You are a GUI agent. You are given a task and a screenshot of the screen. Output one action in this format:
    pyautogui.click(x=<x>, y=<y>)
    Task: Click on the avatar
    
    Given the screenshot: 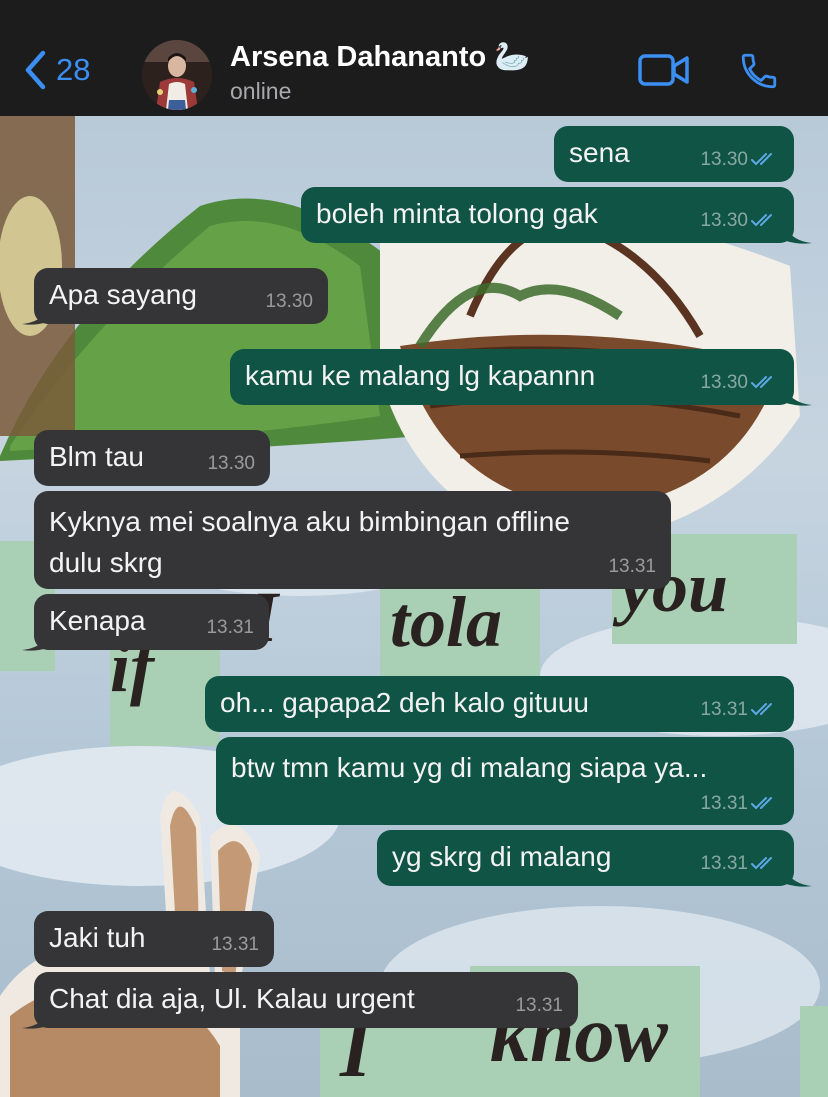 What is the action you would take?
    pyautogui.click(x=177, y=75)
    